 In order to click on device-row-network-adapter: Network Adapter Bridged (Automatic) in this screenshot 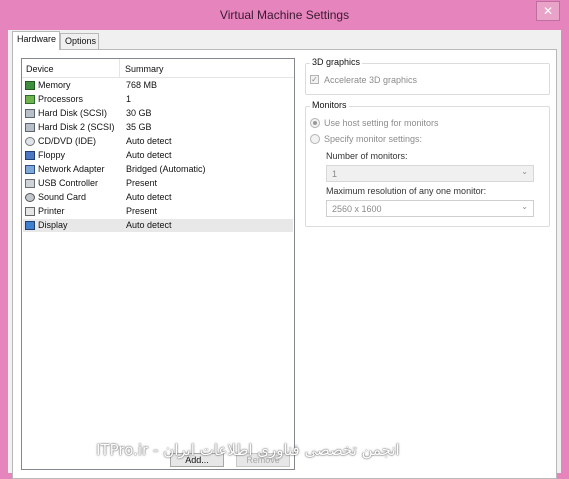, I will do `click(158, 169)`.